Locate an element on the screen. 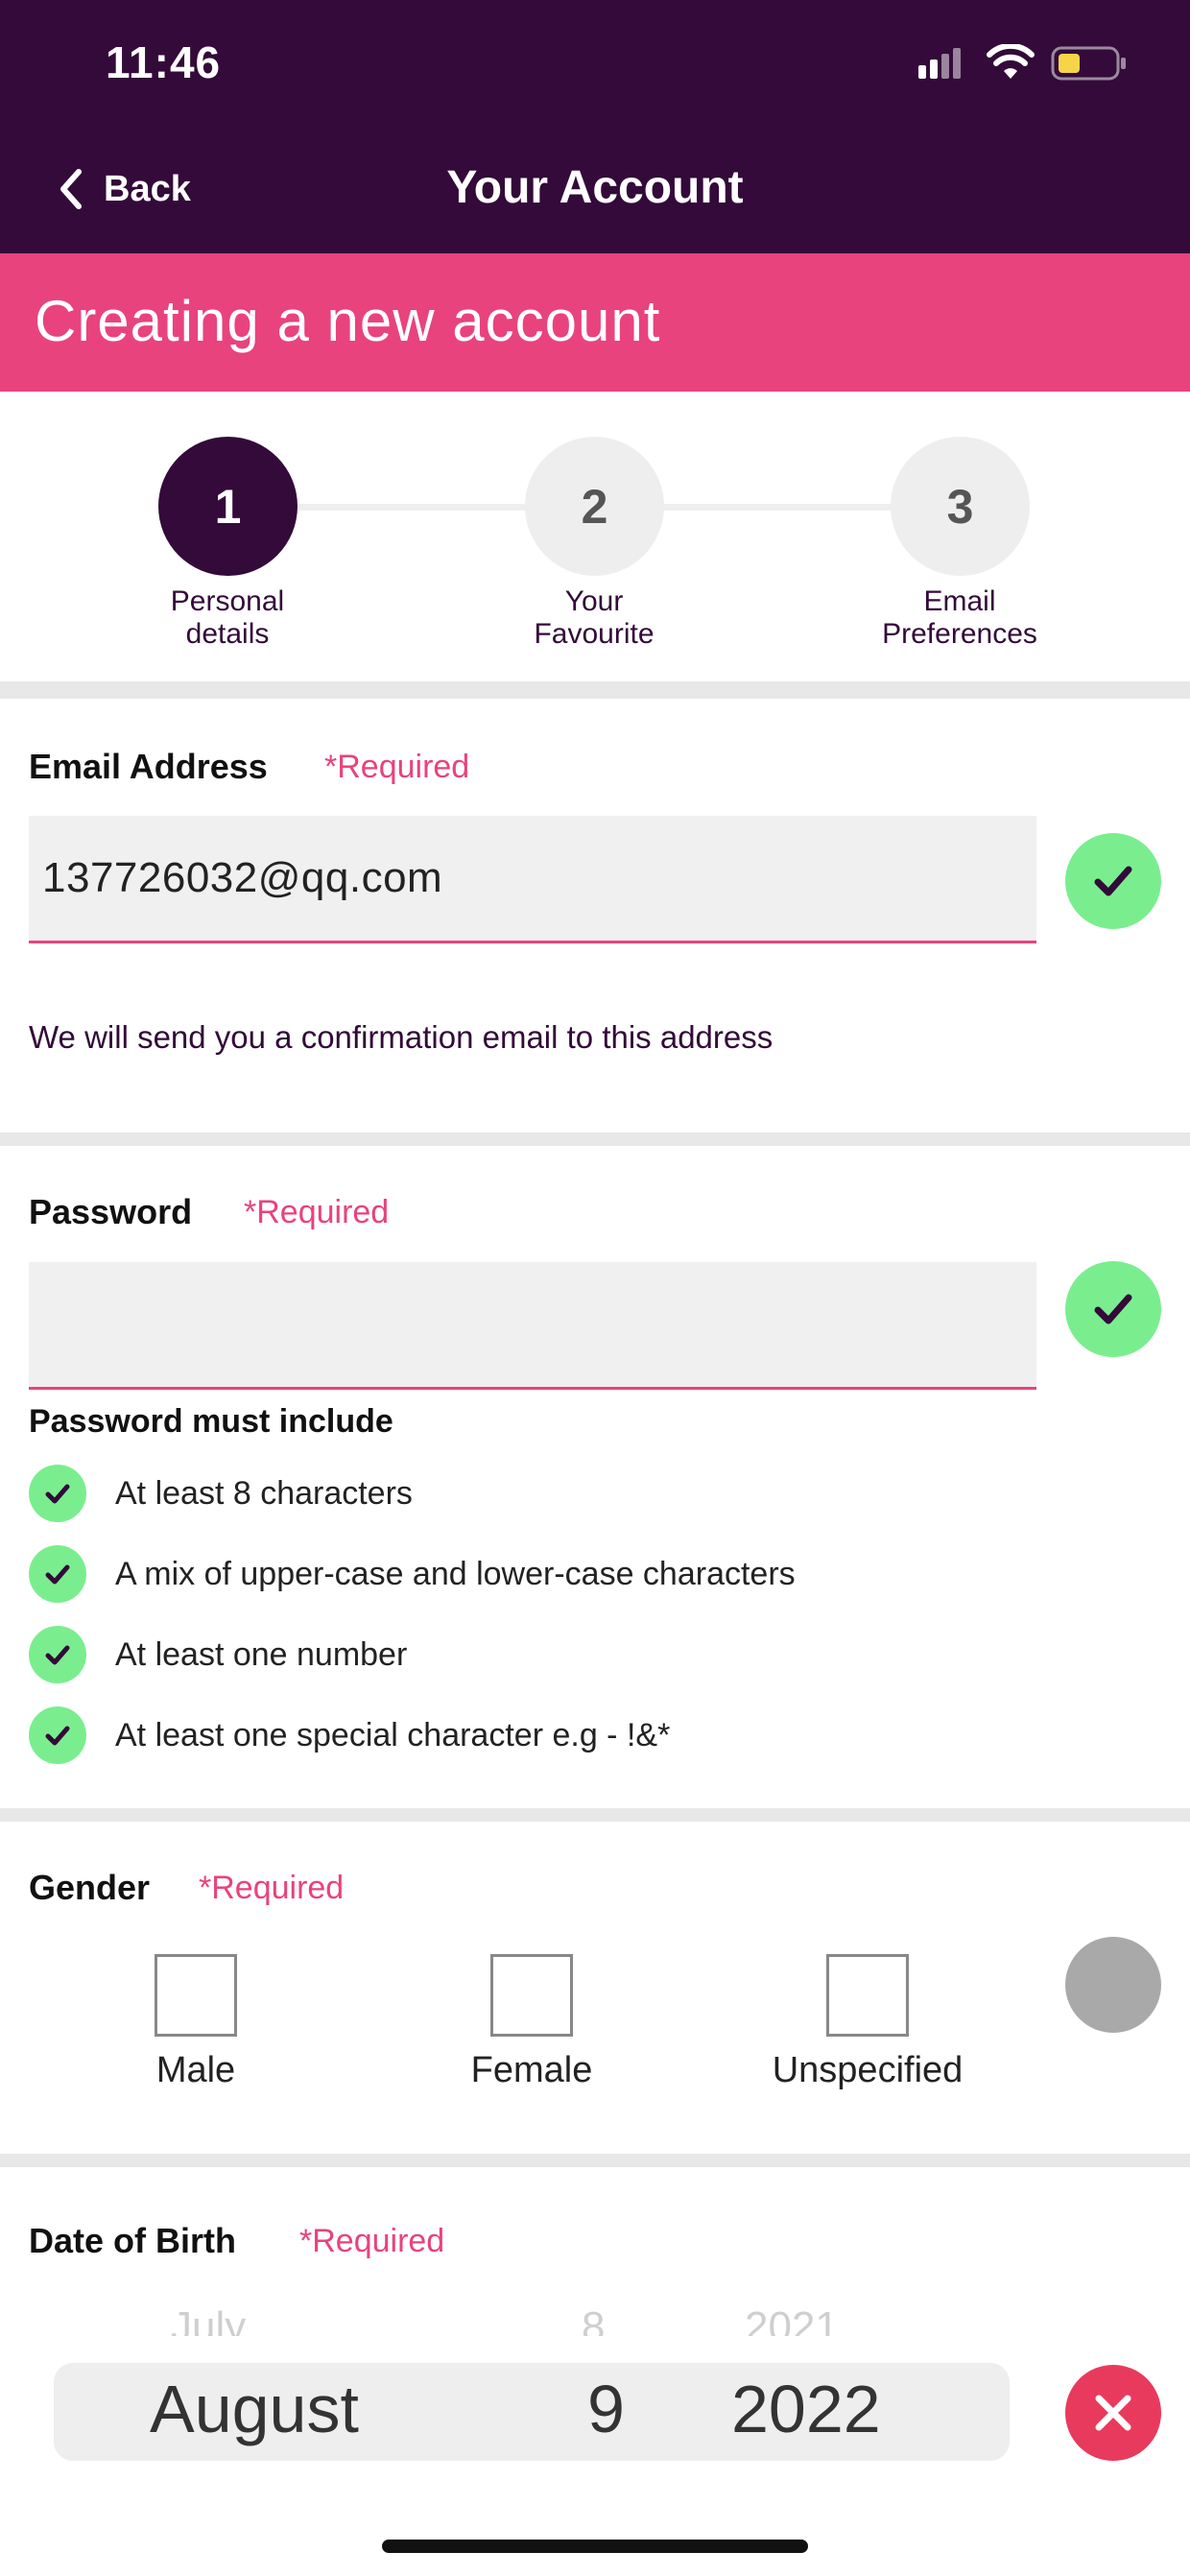  battery-icon is located at coordinates (1088, 63).